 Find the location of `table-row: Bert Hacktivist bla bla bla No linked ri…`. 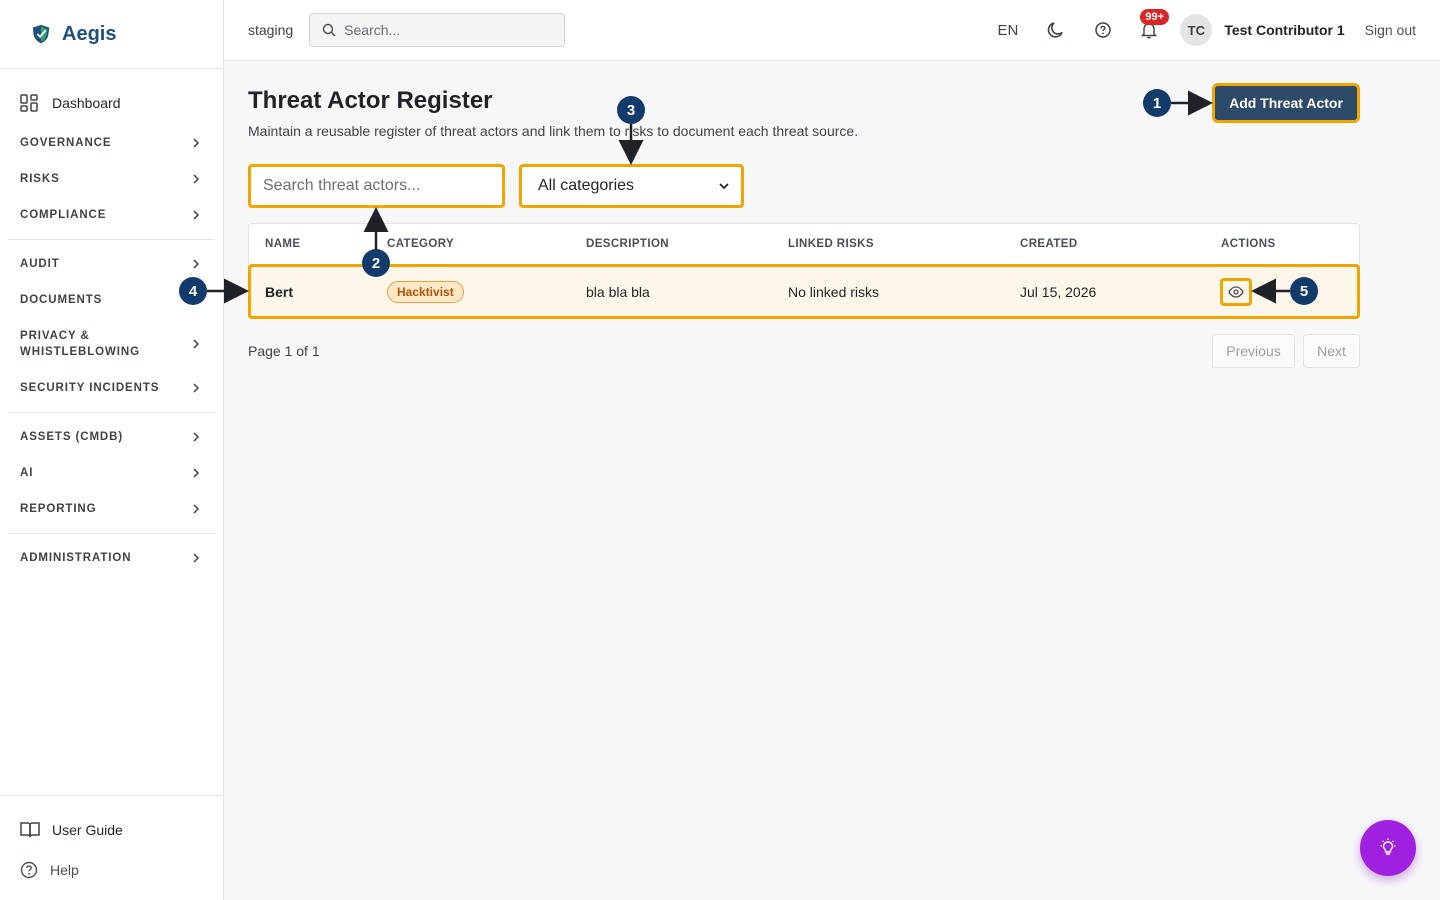

table-row: Bert Hacktivist bla bla bla No linked ri… is located at coordinates (804, 291).